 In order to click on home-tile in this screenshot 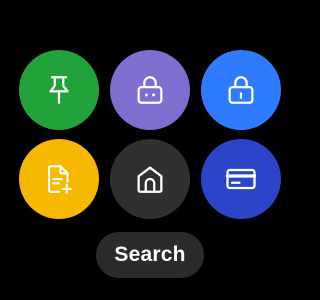, I will do `click(150, 179)`.